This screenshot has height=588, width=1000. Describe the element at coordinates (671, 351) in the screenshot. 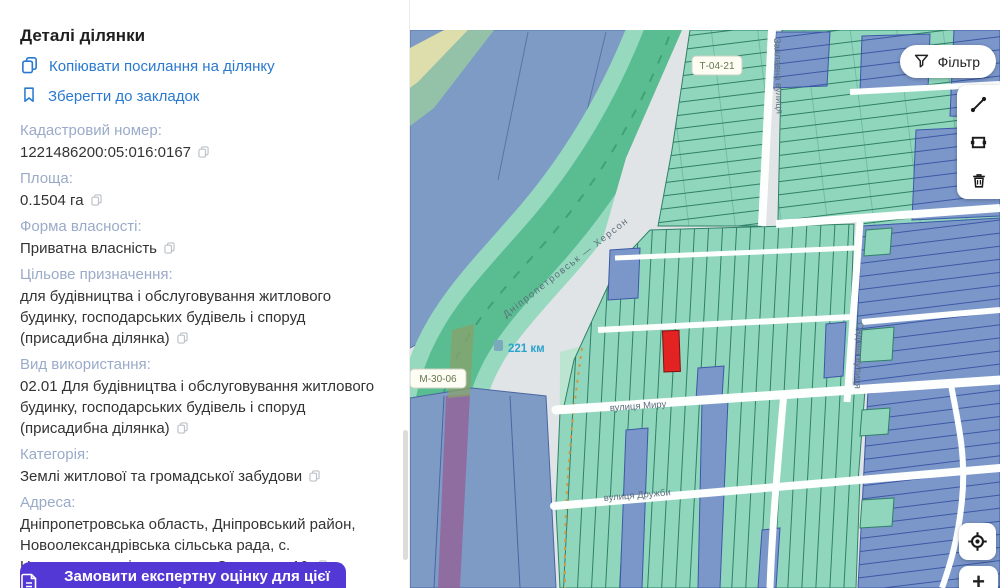

I see `selected-parcel-highlight` at that location.